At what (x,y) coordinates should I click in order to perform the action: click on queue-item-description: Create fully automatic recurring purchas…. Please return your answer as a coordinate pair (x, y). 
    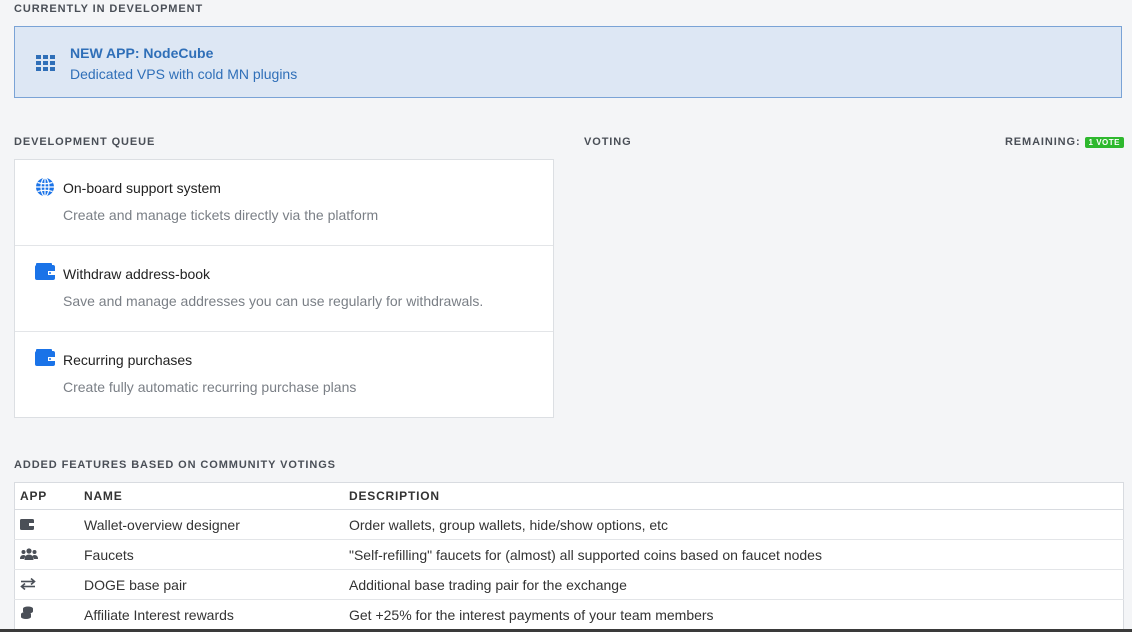
    Looking at the image, I should click on (210, 387).